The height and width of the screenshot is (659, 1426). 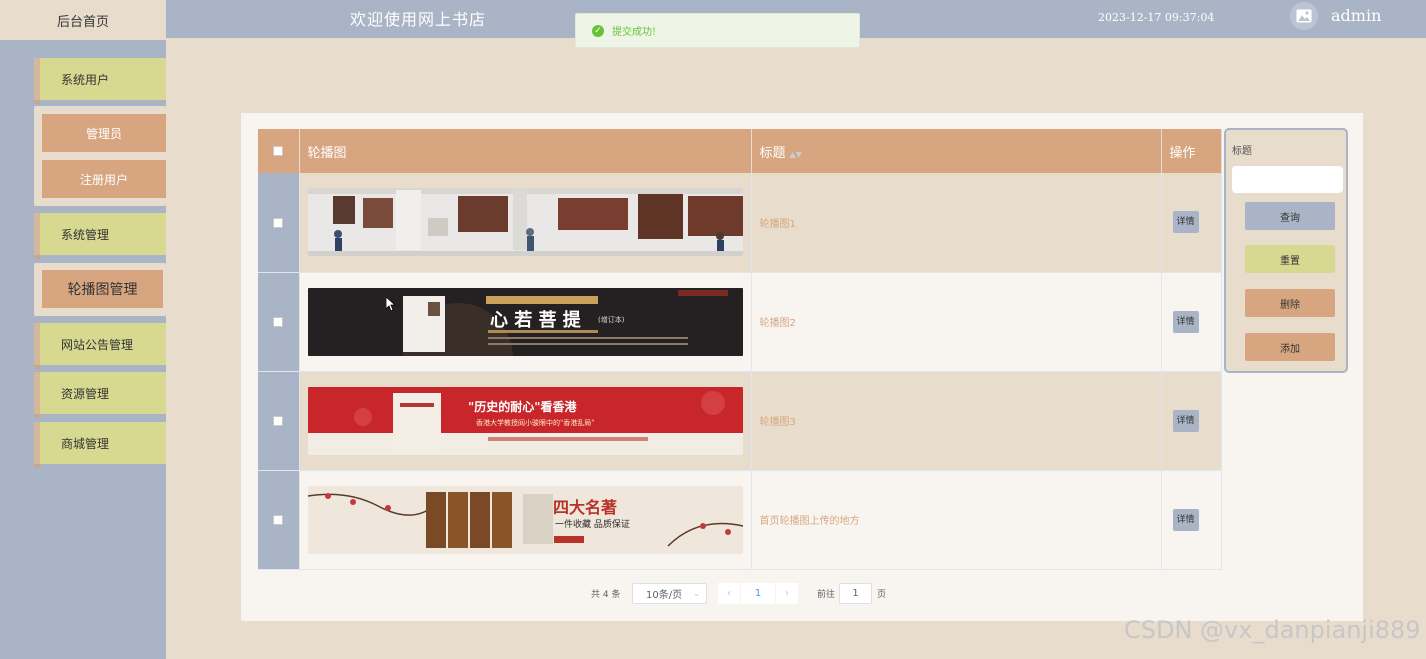 I want to click on sidebar-item-system-users: 系统用户, so click(x=100, y=81).